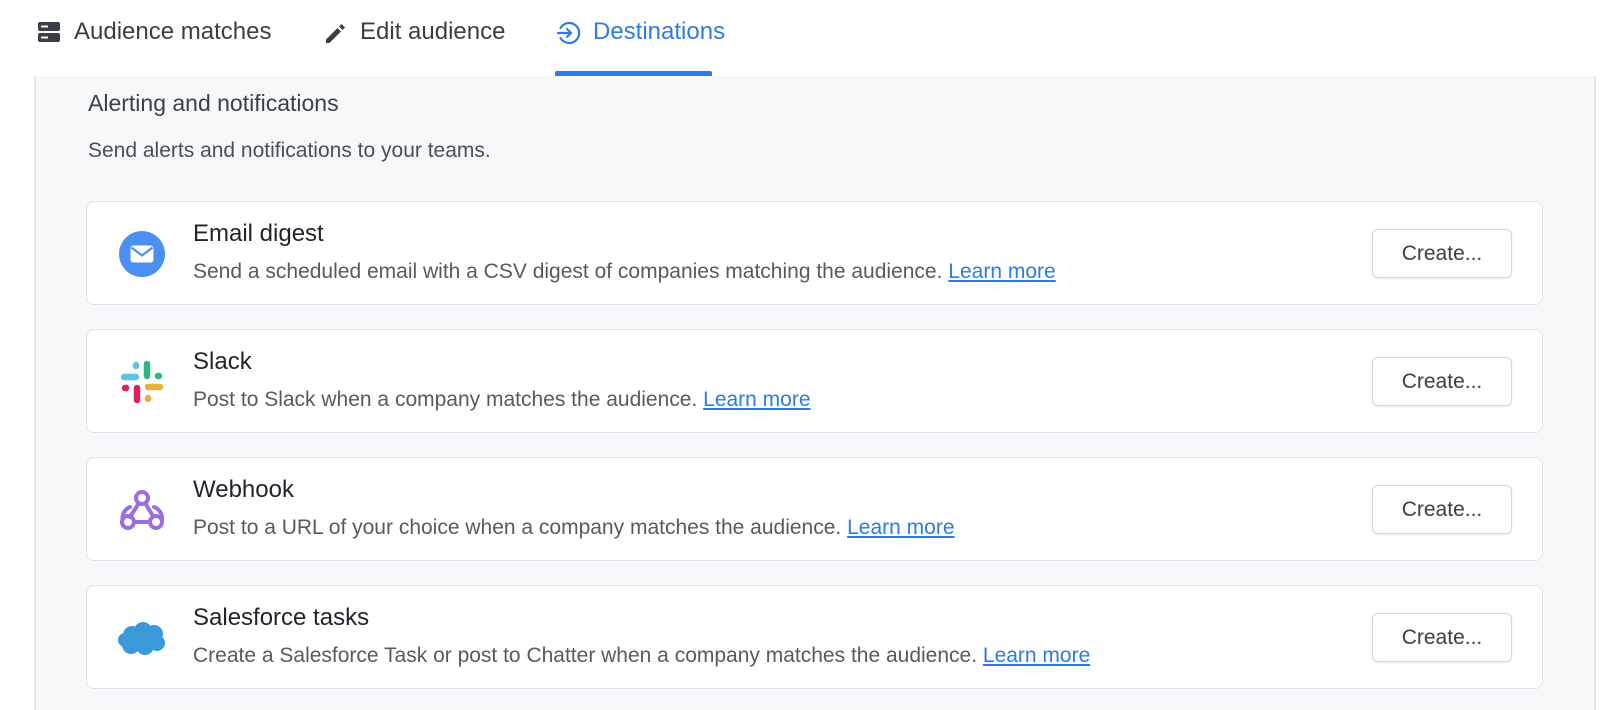 The height and width of the screenshot is (710, 1600). What do you see at coordinates (335, 33) in the screenshot?
I see `pencil-icon` at bounding box center [335, 33].